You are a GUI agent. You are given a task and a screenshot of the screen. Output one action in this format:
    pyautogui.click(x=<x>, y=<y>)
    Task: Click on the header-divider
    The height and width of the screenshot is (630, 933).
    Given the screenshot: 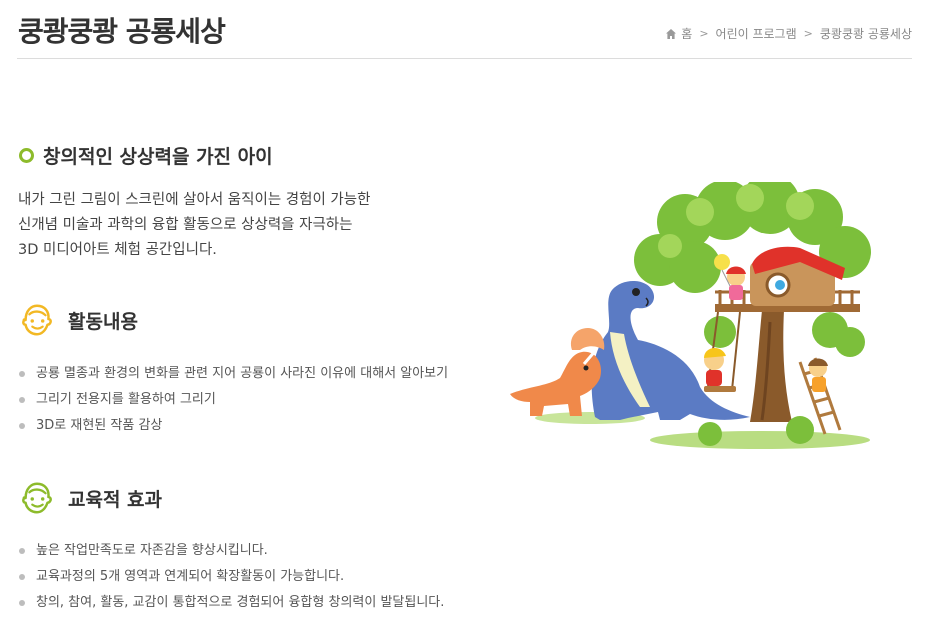 What is the action you would take?
    pyautogui.click(x=464, y=58)
    